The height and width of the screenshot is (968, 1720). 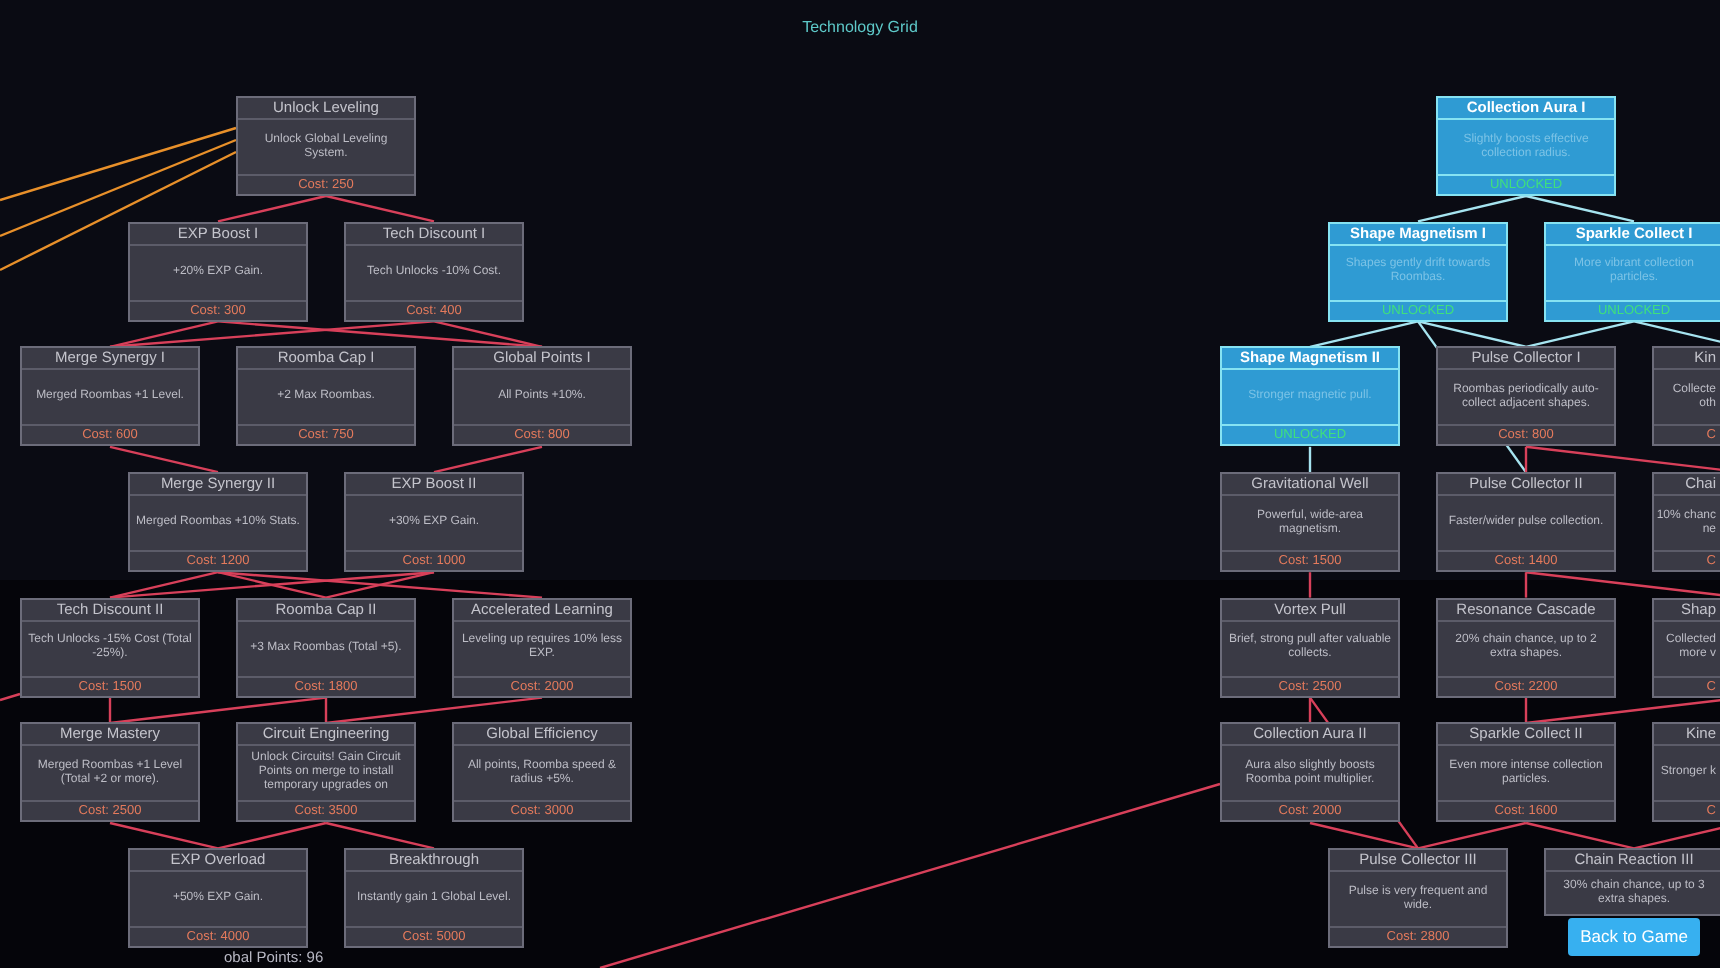 What do you see at coordinates (860, 28) in the screenshot?
I see `page-title: Technology Grid` at bounding box center [860, 28].